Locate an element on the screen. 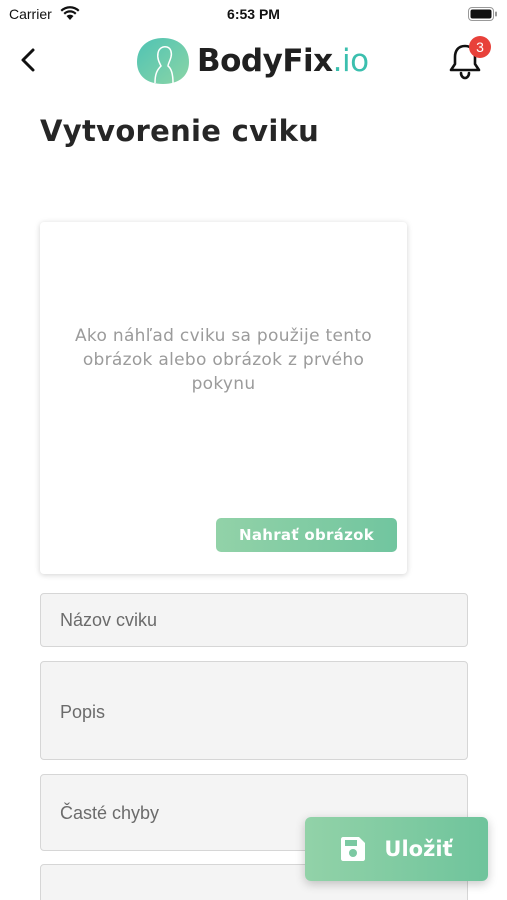 The height and width of the screenshot is (900, 507). save-label: Uložiť is located at coordinates (418, 849).